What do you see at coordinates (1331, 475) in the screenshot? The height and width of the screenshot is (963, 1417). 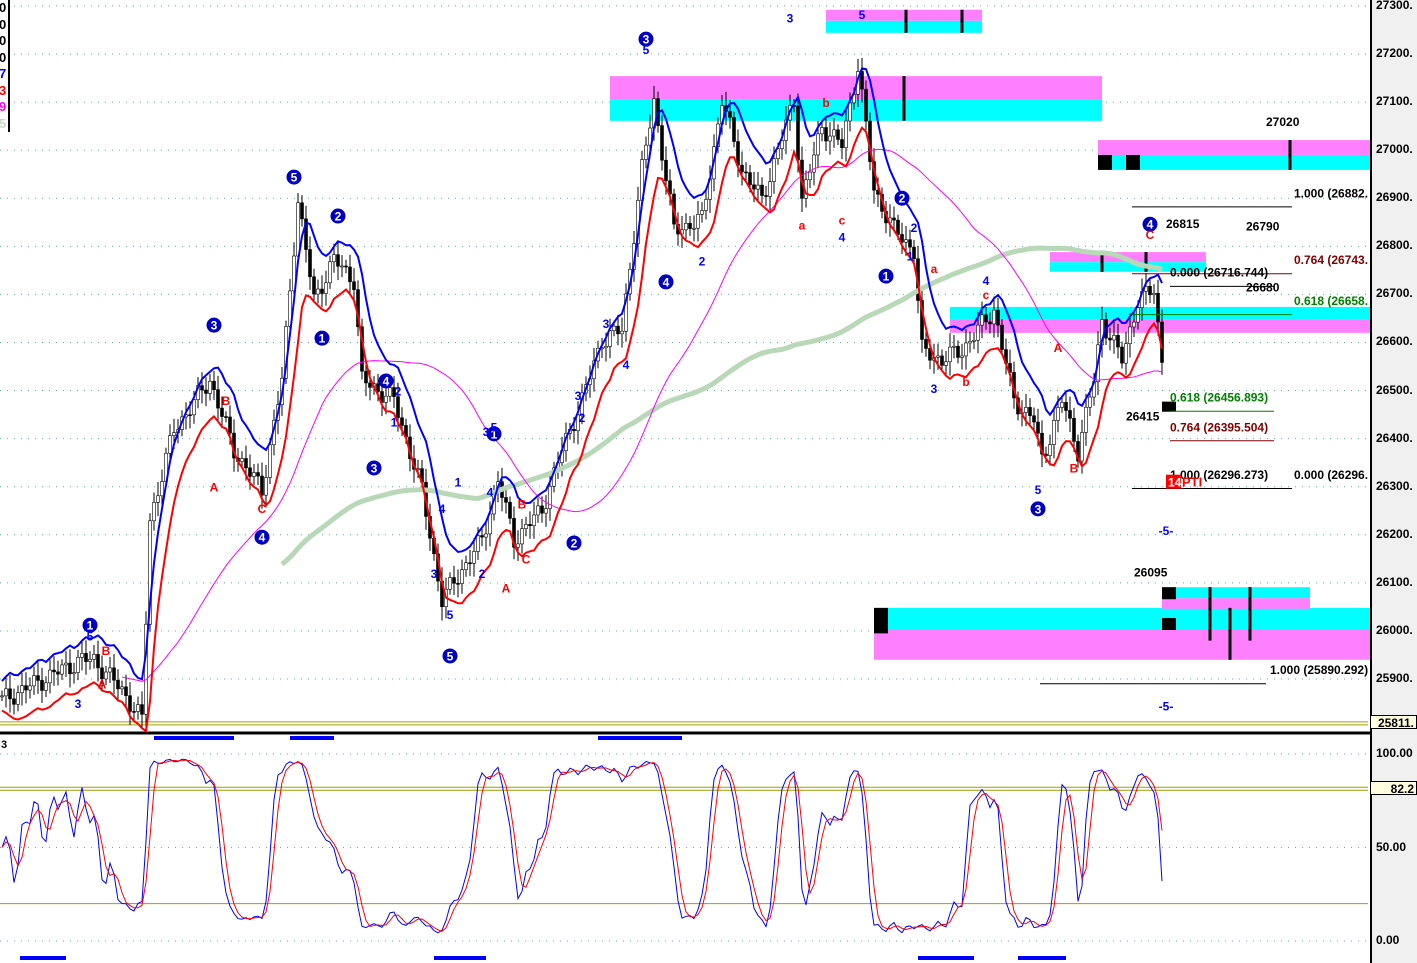 I see `fib-label: 0.000 (26296.` at bounding box center [1331, 475].